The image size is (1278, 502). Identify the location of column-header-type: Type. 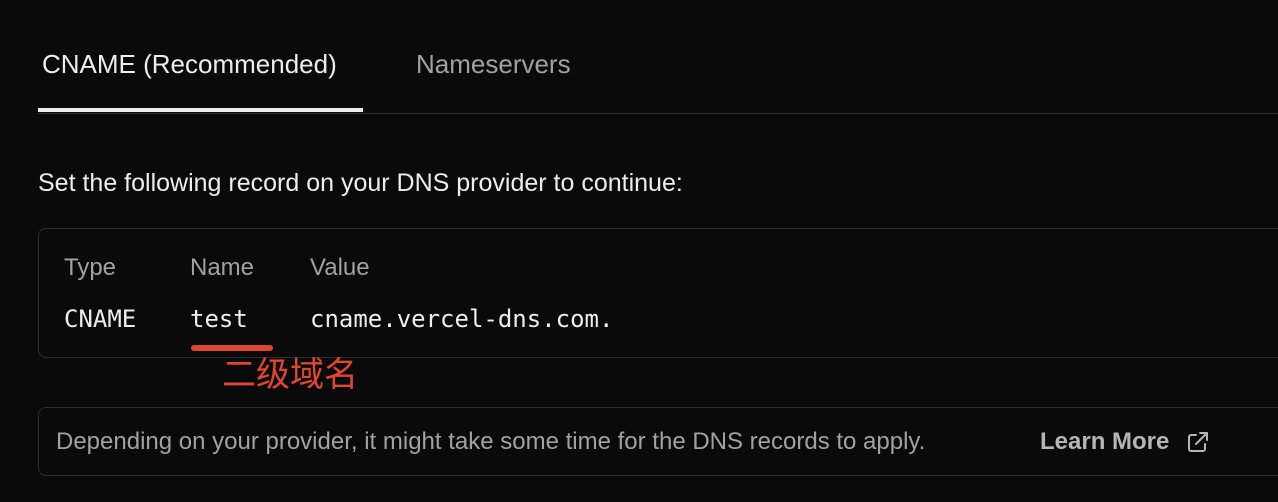
(90, 267).